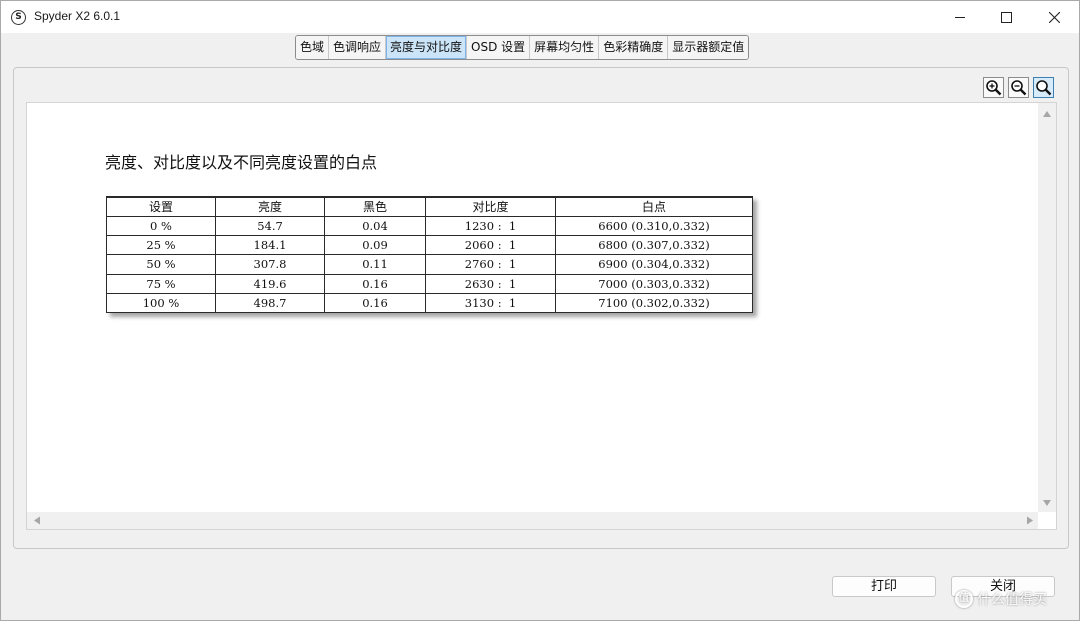 This screenshot has width=1080, height=621. What do you see at coordinates (270, 245) in the screenshot?
I see `cell-brightness: 184.1` at bounding box center [270, 245].